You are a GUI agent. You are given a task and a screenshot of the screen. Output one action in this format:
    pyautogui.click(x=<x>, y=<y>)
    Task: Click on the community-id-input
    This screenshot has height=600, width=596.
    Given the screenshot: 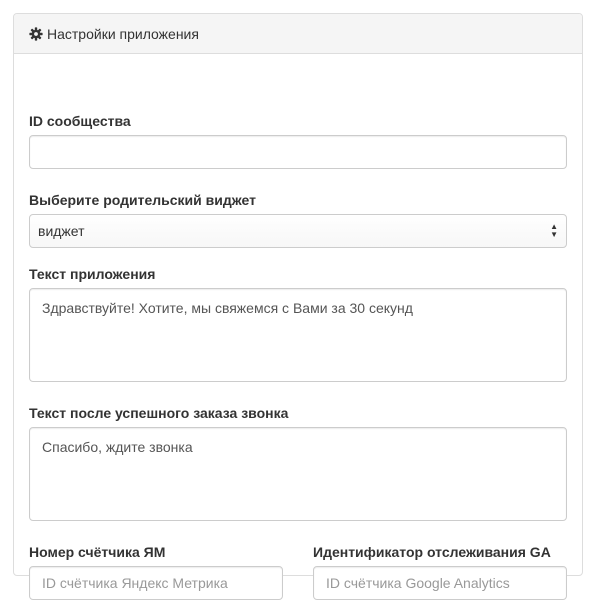 What is the action you would take?
    pyautogui.click(x=298, y=152)
    